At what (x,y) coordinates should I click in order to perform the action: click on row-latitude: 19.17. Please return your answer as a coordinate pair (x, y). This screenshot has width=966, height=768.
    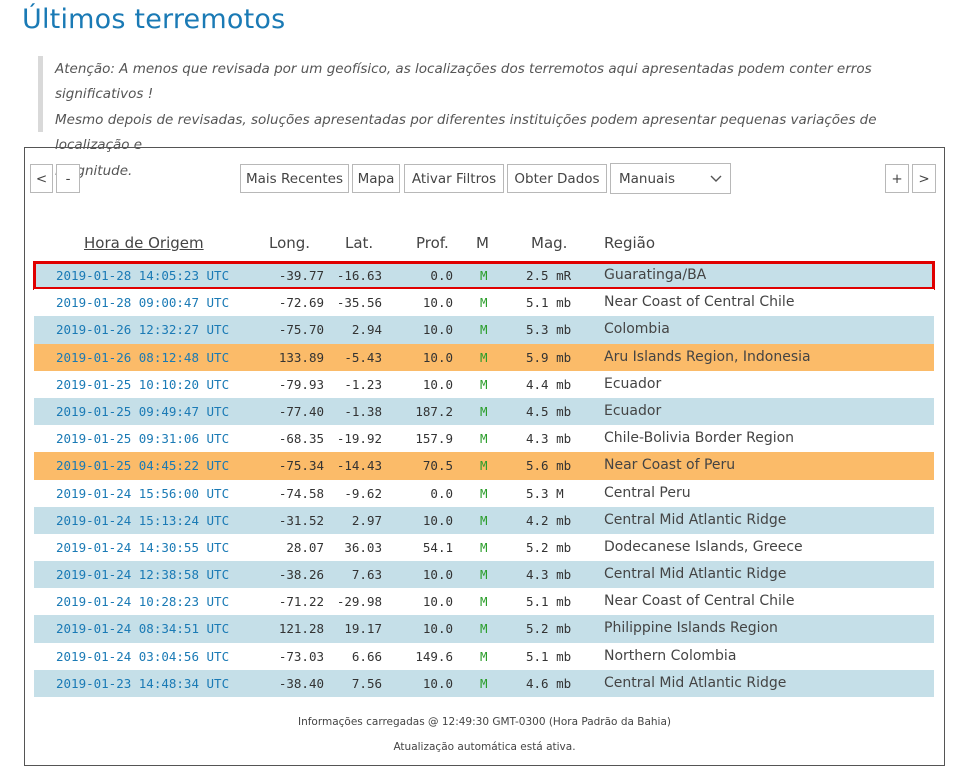
    Looking at the image, I should click on (363, 629).